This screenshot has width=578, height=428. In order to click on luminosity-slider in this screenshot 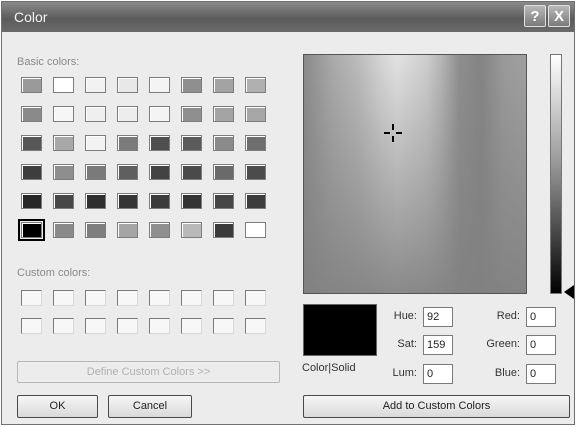, I will do `click(556, 174)`.